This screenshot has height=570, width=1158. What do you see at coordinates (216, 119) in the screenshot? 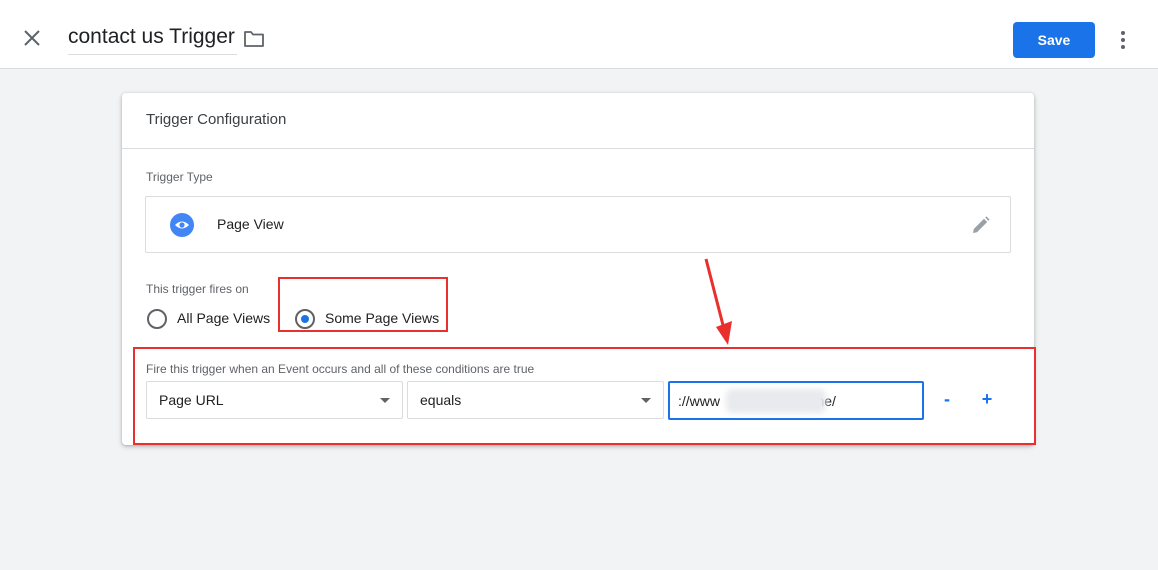
I see `card-title: Trigger Configuration` at bounding box center [216, 119].